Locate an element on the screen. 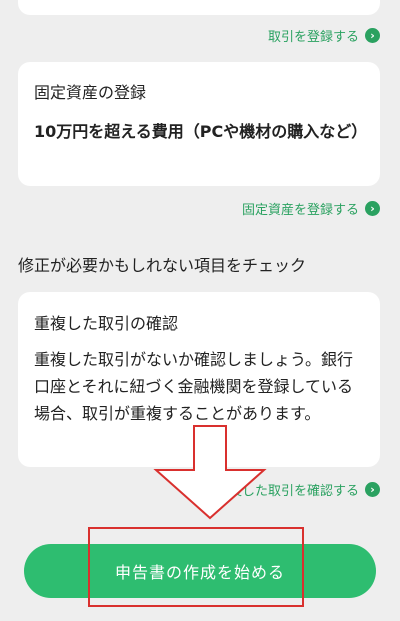 This screenshot has height=621, width=400. register-transaction-link-label: 取引を登録する is located at coordinates (313, 37).